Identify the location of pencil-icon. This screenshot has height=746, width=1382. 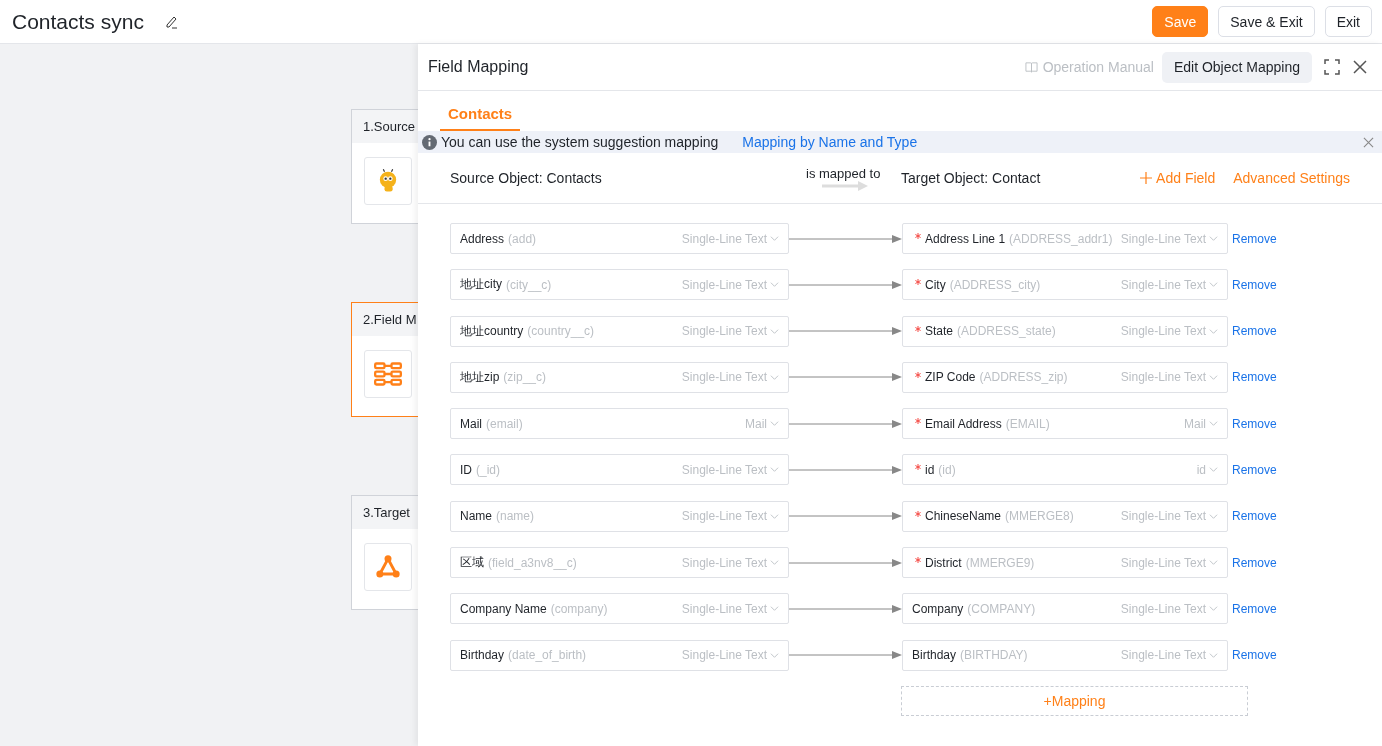
(170, 21).